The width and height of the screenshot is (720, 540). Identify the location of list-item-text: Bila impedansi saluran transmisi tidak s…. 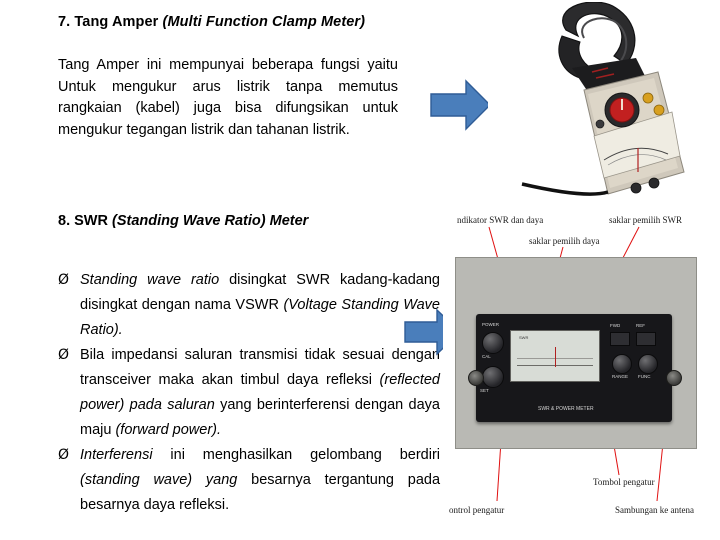
(260, 392).